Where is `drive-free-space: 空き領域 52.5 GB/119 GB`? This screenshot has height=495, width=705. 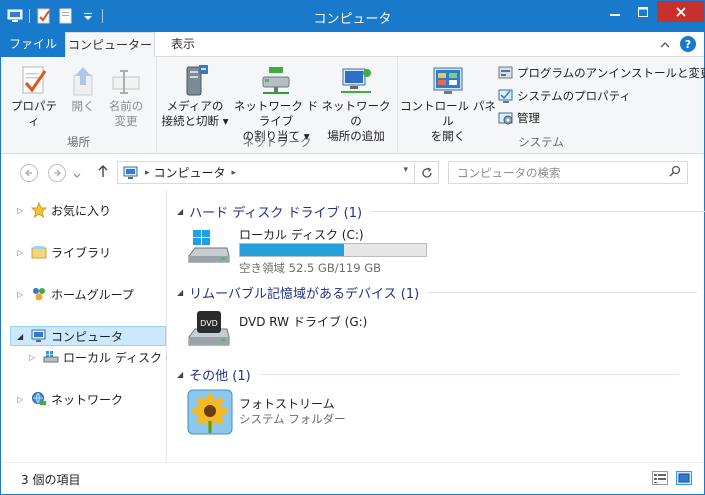 drive-free-space: 空き領域 52.5 GB/119 GB is located at coordinates (310, 268).